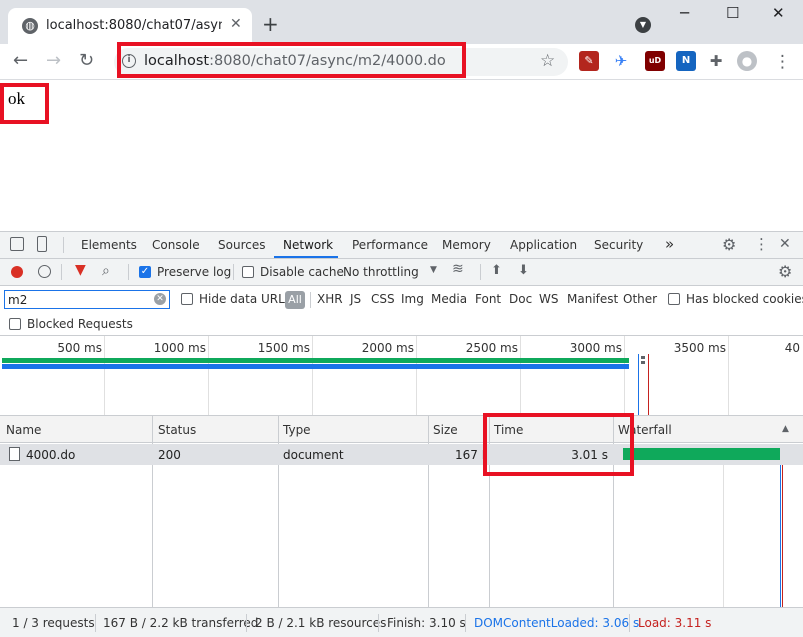 Image resolution: width=803 pixels, height=637 pixels. What do you see at coordinates (306, 257) in the screenshot?
I see `active-tab-indicator` at bounding box center [306, 257].